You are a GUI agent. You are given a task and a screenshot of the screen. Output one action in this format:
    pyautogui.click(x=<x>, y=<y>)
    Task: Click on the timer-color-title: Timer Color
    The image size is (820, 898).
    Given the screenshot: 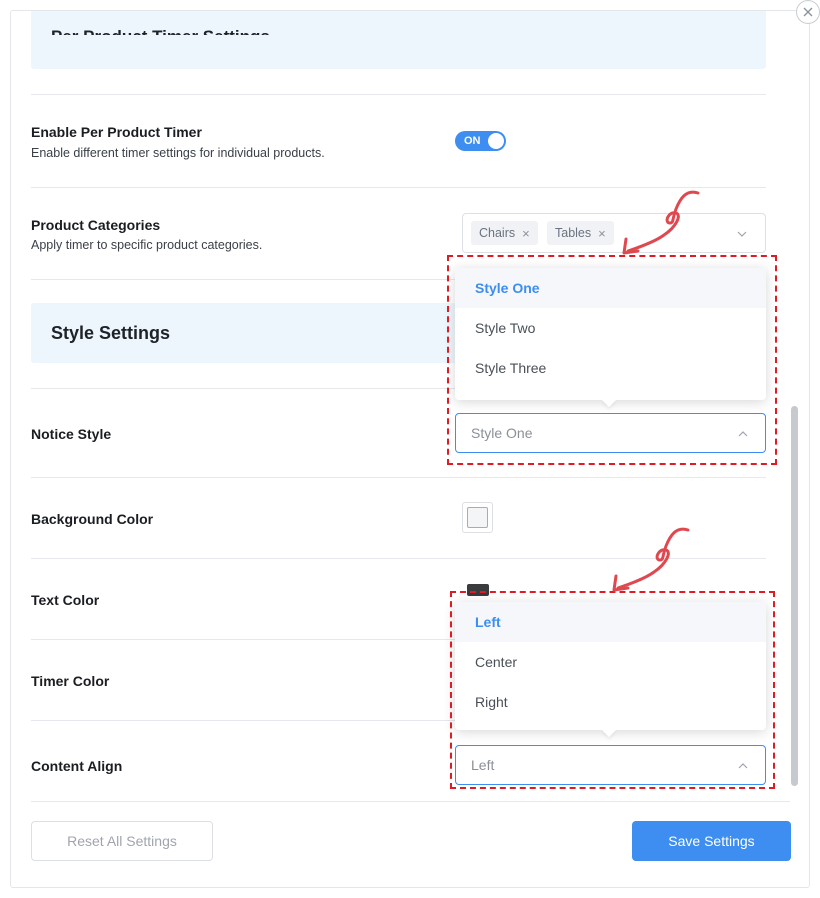 What is the action you would take?
    pyautogui.click(x=70, y=681)
    